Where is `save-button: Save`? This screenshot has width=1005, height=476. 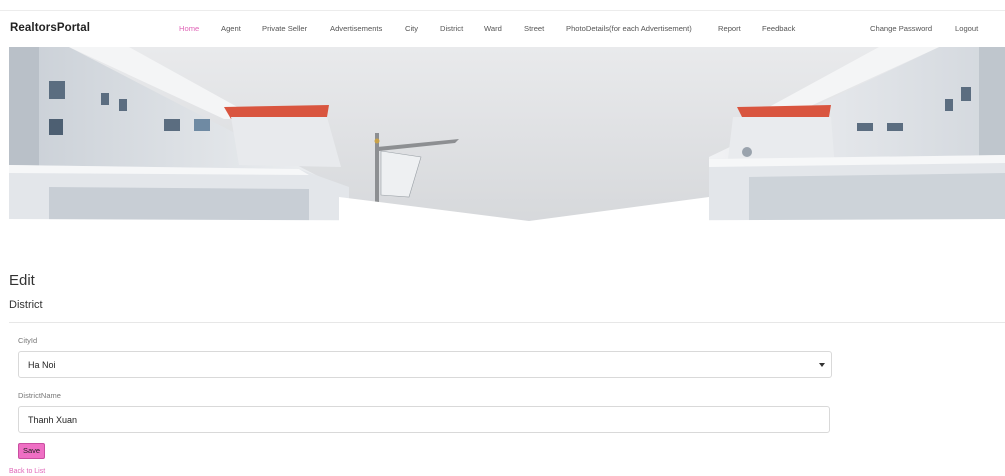 save-button: Save is located at coordinates (31, 451).